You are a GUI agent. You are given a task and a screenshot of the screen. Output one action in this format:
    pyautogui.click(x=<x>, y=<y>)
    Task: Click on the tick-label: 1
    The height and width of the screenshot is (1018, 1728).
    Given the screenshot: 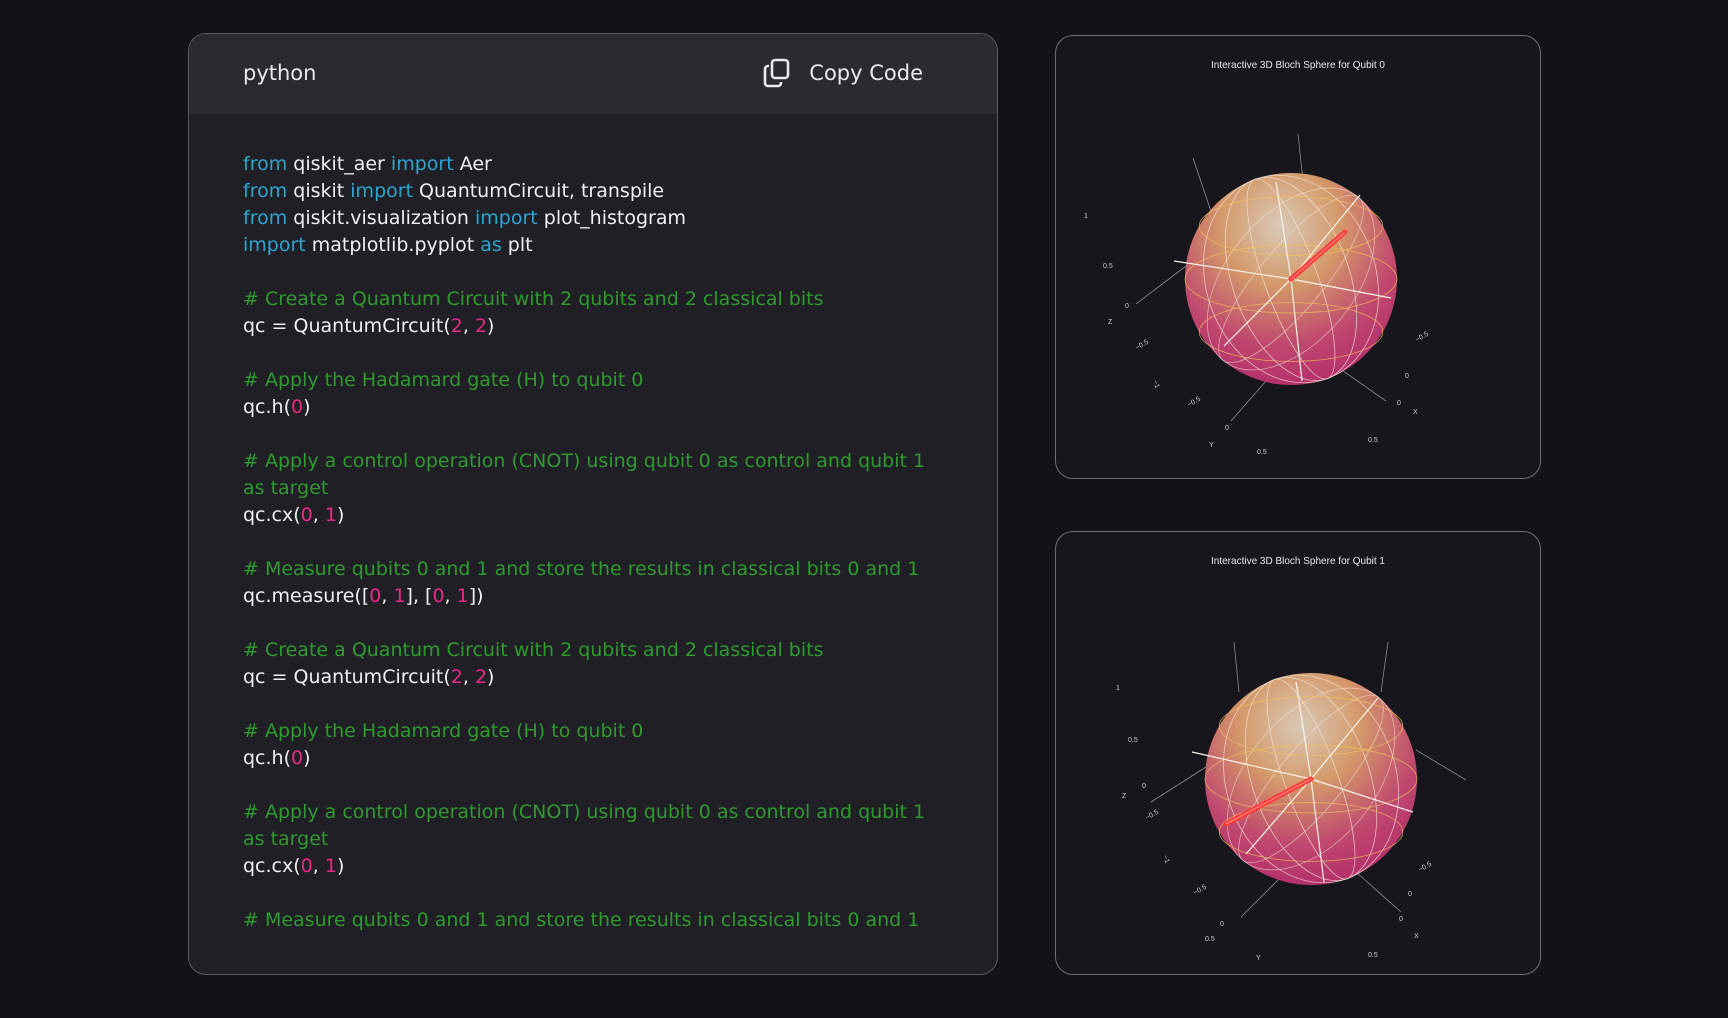 What is the action you would take?
    pyautogui.click(x=1118, y=688)
    